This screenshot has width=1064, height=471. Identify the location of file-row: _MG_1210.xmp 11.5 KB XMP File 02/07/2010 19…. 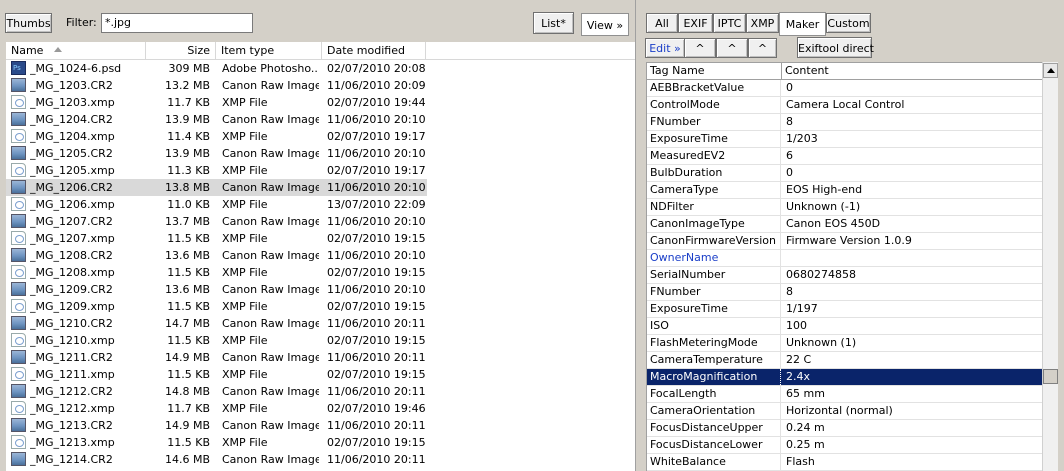
(320, 340).